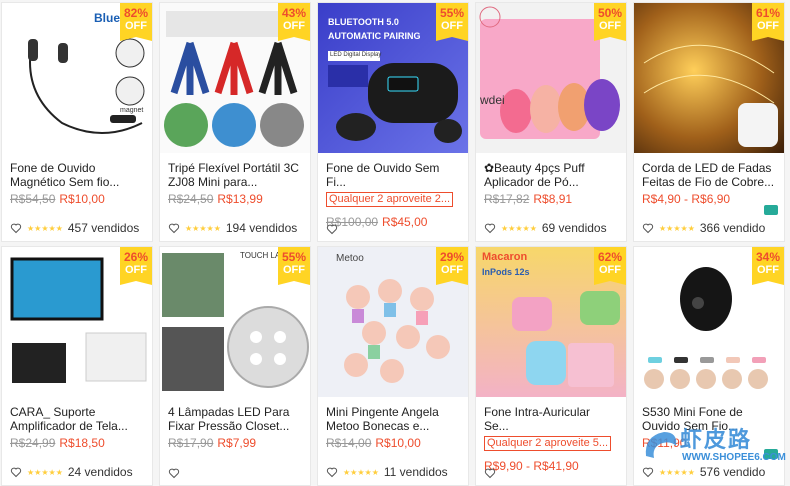 The height and width of the screenshot is (486, 790). Describe the element at coordinates (732, 228) in the screenshot. I see `sold-count: 366 vendido` at that location.